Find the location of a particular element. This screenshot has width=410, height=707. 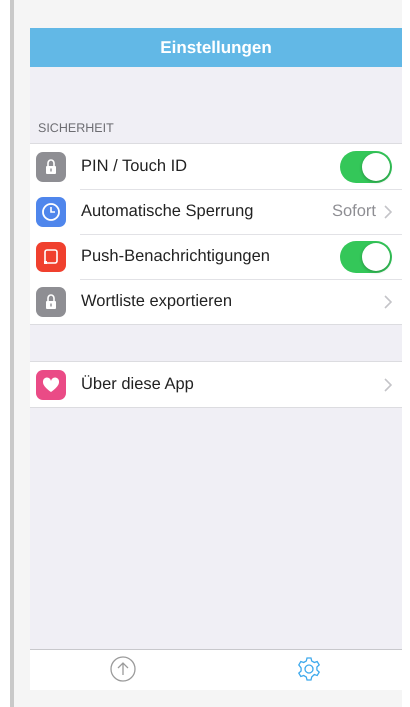

notification-icon is located at coordinates (51, 257).